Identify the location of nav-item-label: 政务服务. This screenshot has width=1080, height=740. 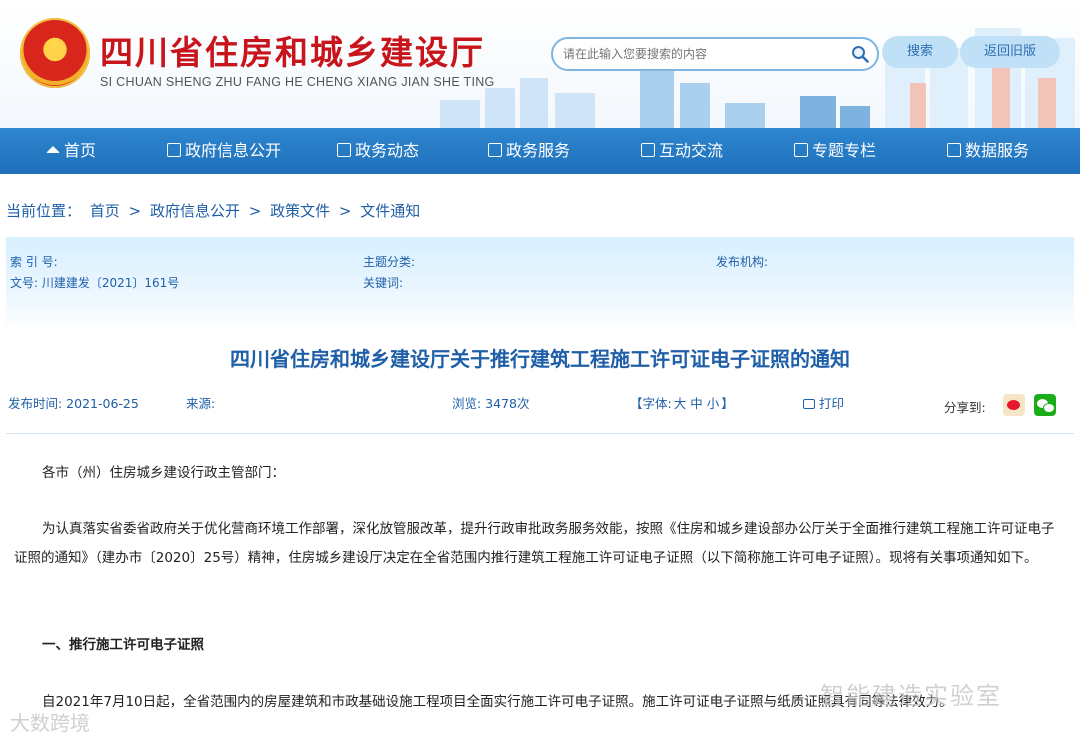
(538, 150).